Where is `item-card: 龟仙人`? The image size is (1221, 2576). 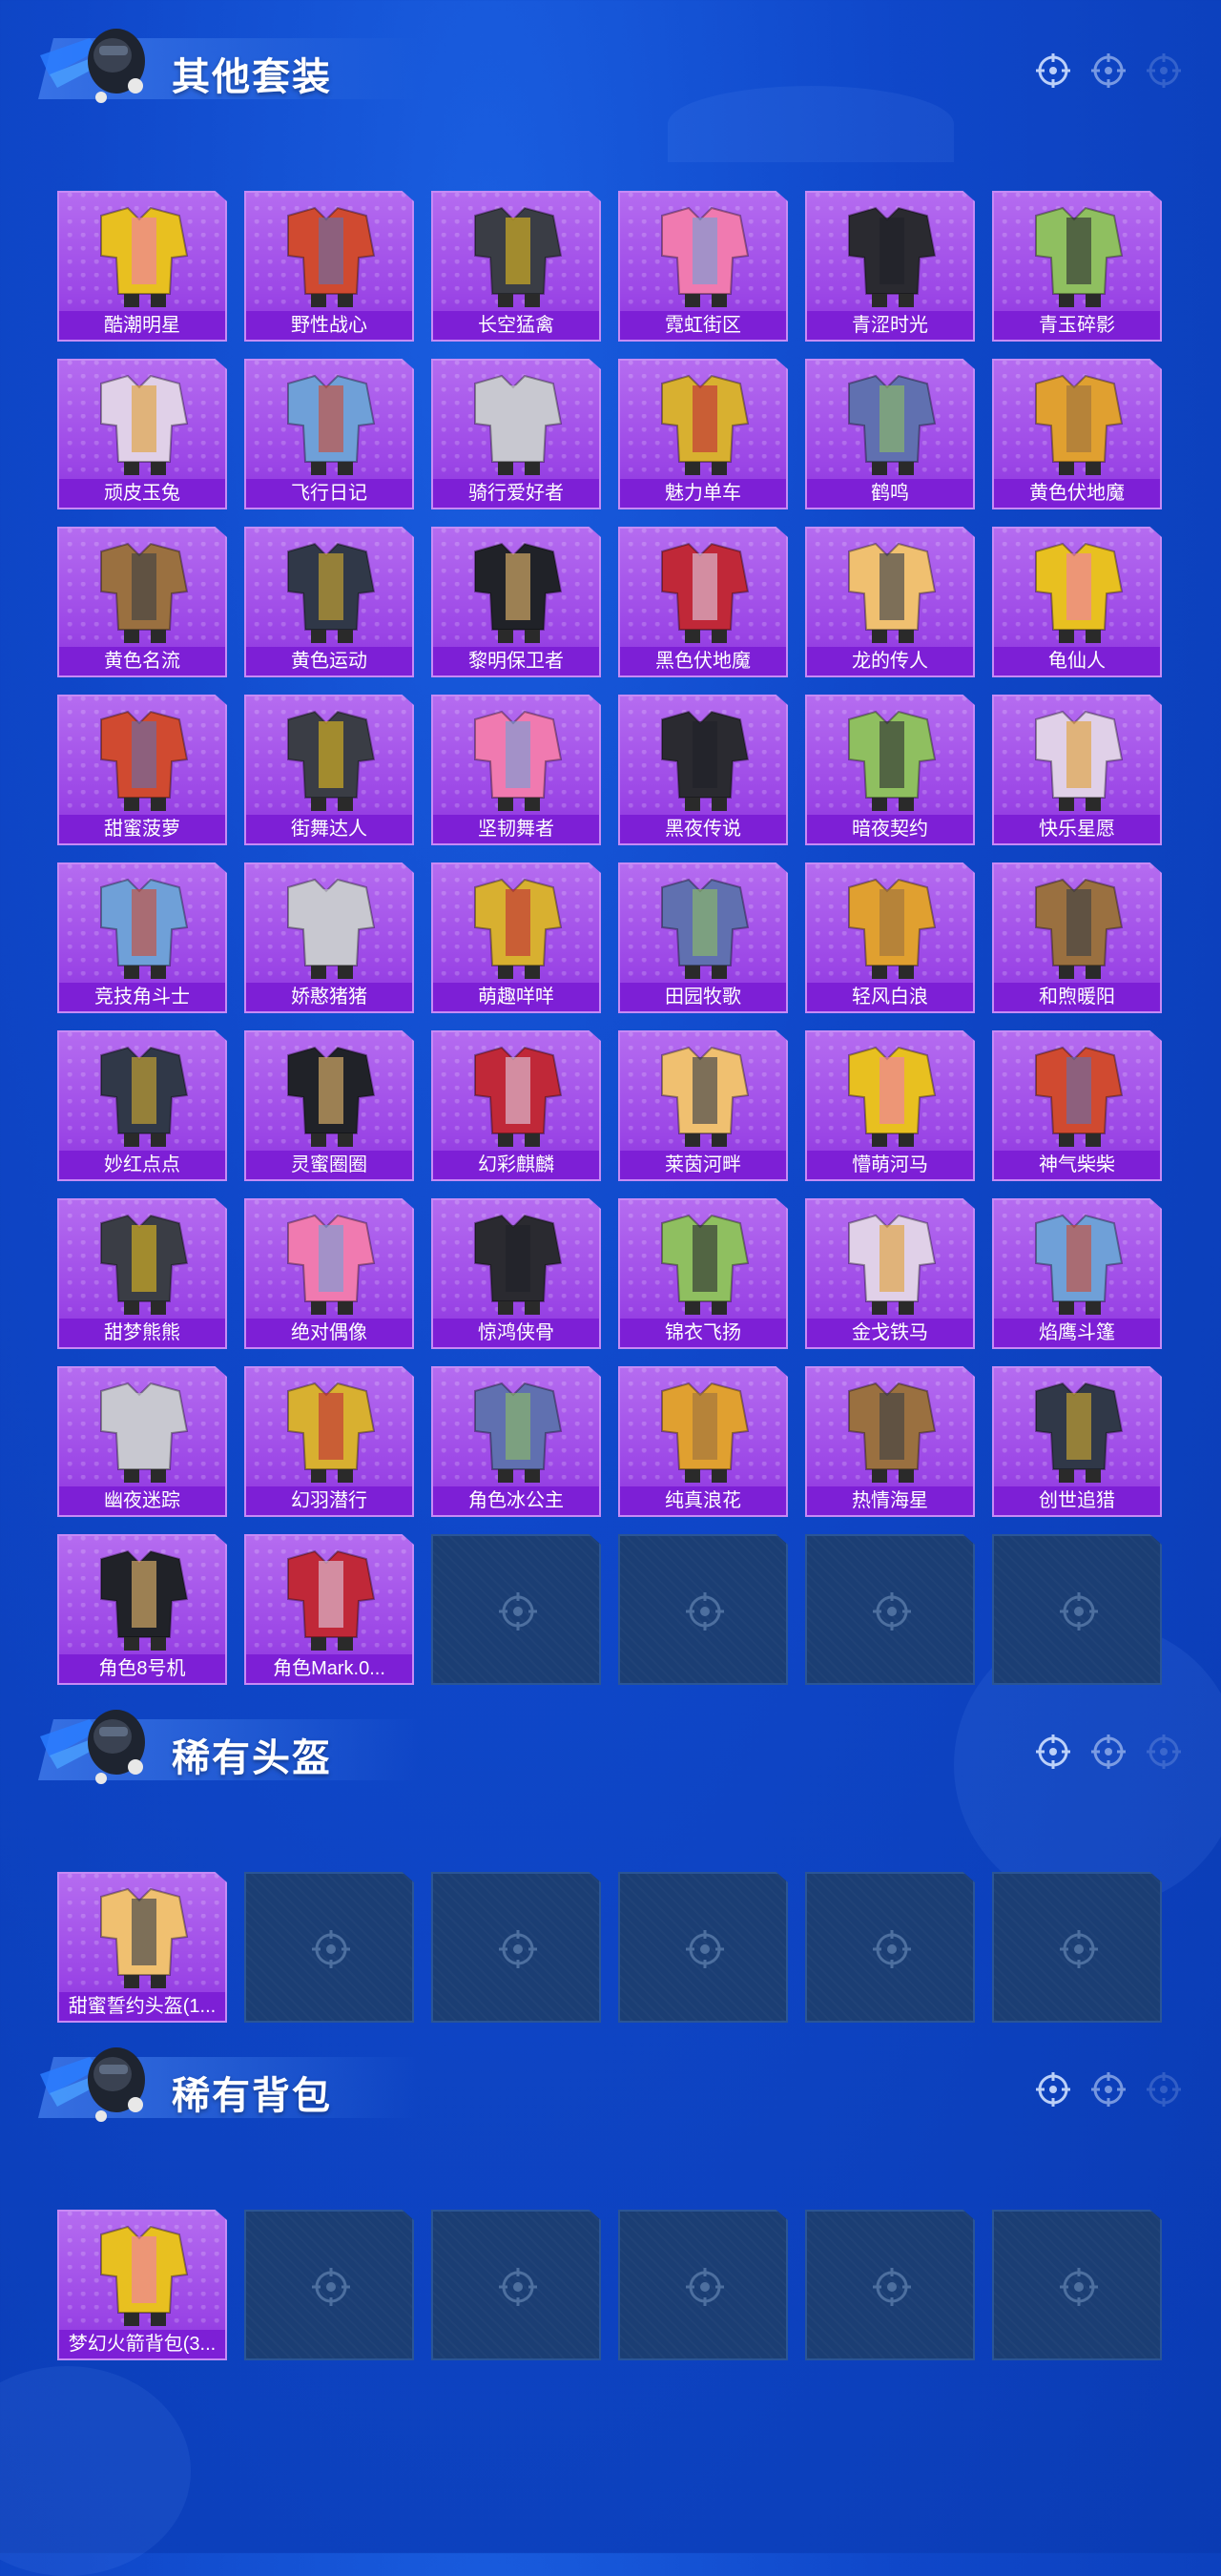 item-card: 龟仙人 is located at coordinates (1077, 602).